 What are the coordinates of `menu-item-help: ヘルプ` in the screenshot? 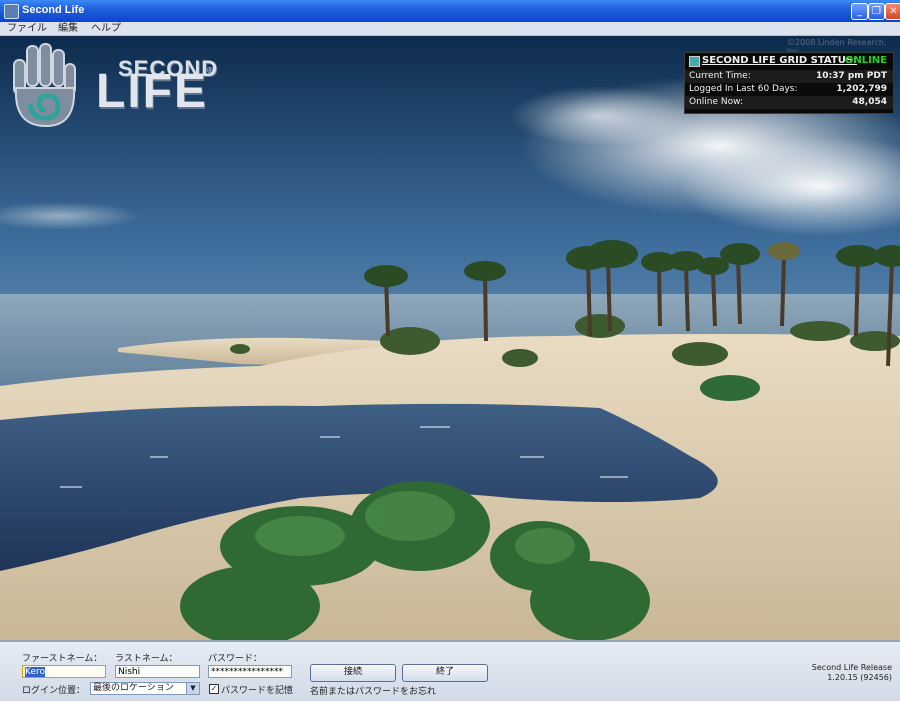 It's located at (106, 28).